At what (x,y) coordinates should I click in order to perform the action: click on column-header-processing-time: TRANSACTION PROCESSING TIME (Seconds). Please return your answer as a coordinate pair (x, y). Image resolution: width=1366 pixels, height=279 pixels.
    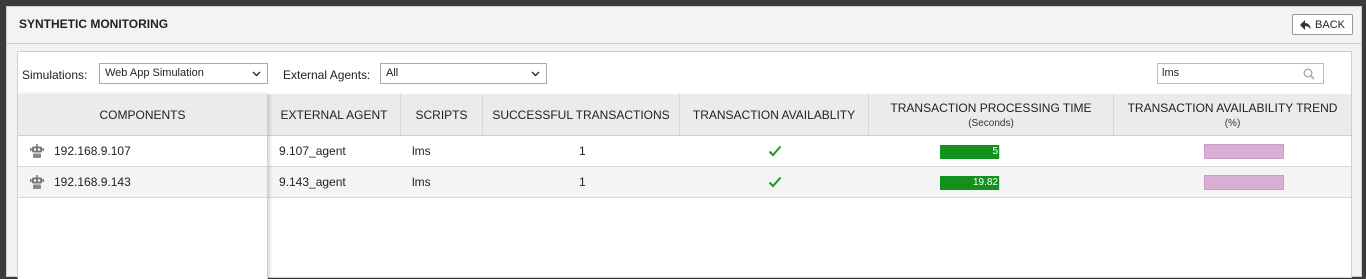
    Looking at the image, I should click on (991, 114).